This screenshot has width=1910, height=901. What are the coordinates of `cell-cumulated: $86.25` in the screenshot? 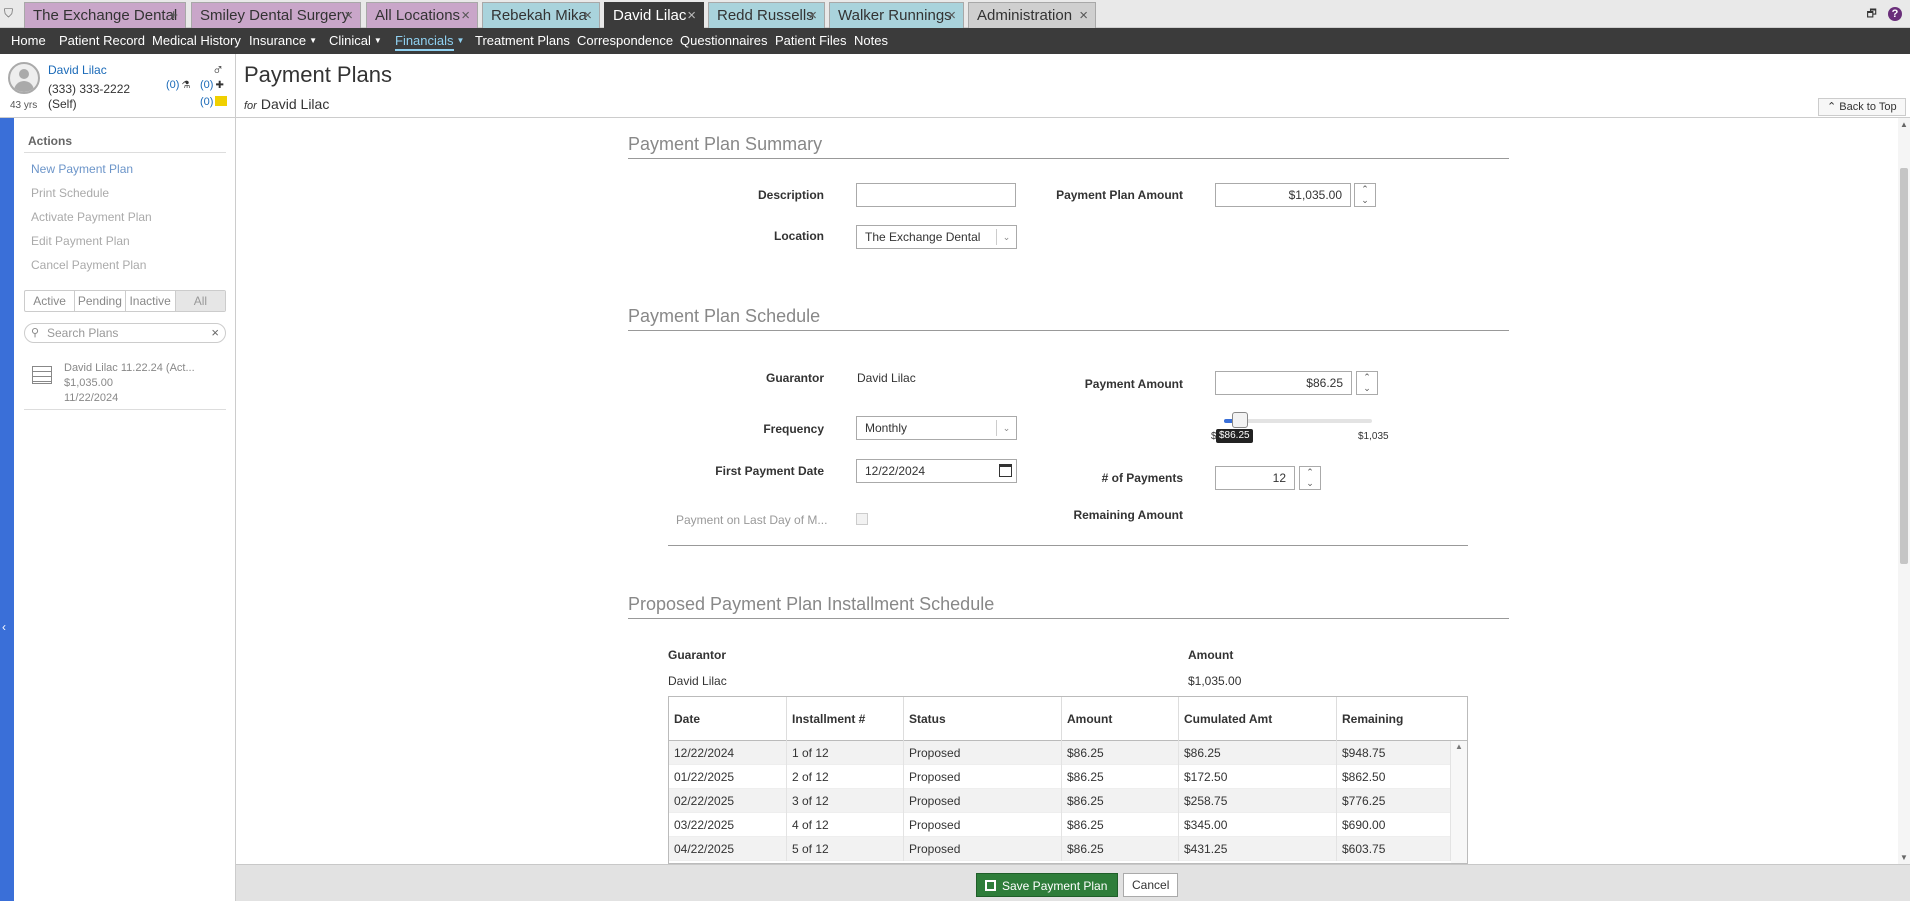 It's located at (1258, 753).